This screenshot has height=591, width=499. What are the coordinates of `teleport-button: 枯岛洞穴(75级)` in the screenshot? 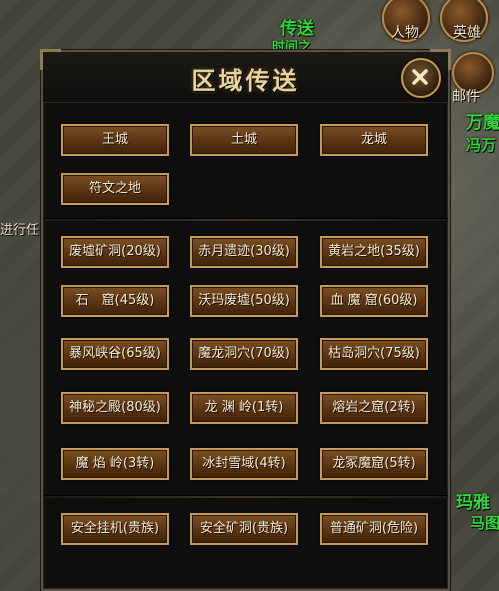 It's located at (374, 354).